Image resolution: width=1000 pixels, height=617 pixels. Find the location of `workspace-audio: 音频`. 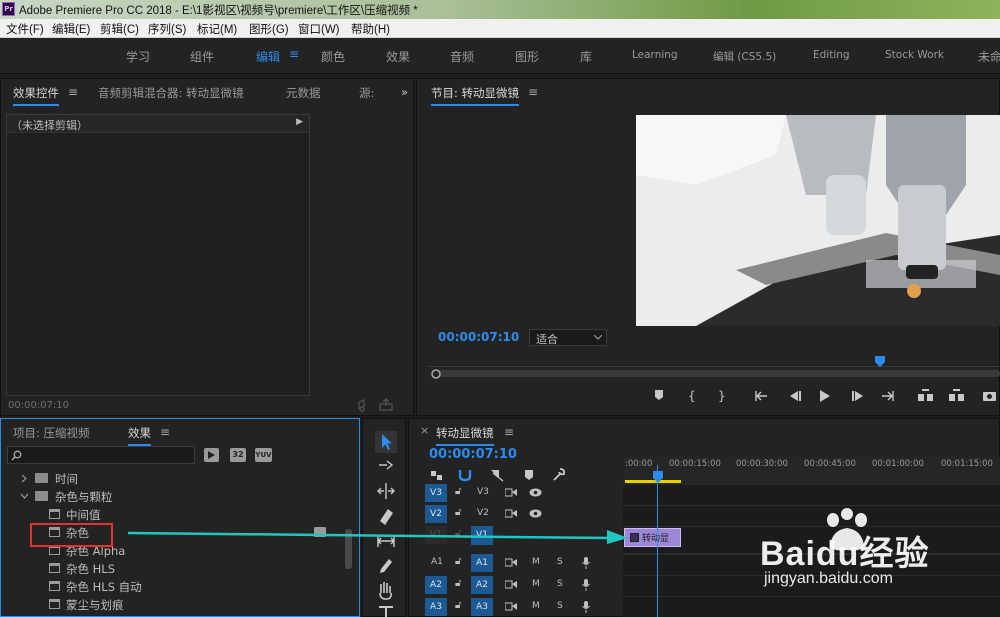

workspace-audio: 音频 is located at coordinates (462, 56).